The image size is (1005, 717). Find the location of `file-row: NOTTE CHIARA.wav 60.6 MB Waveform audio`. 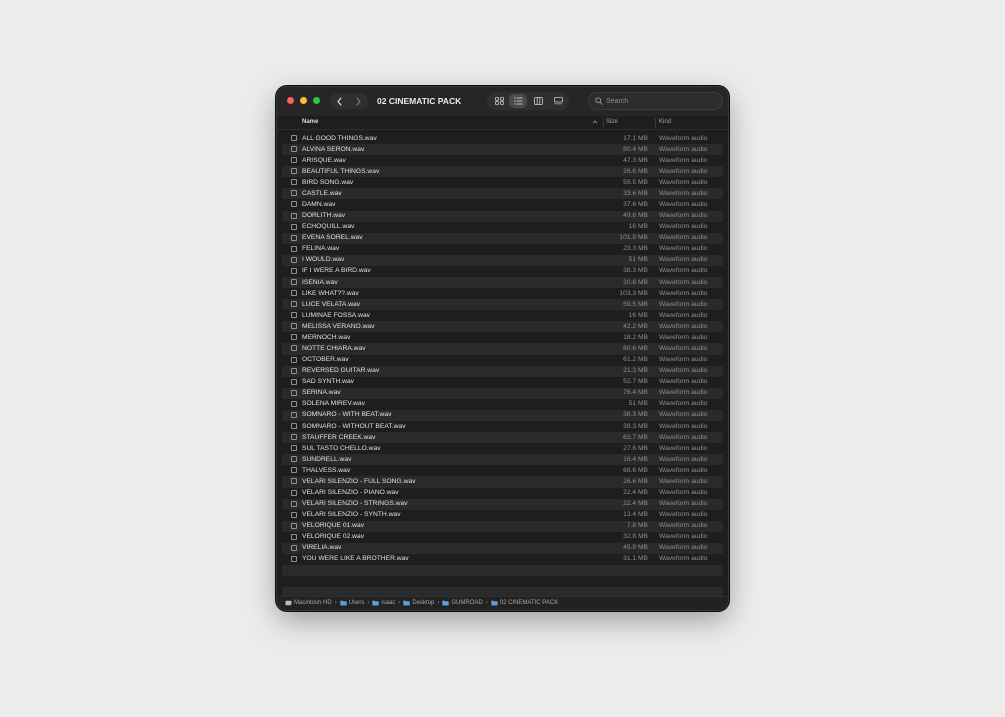

file-row: NOTTE CHIARA.wav 60.6 MB Waveform audio is located at coordinates (502, 349).